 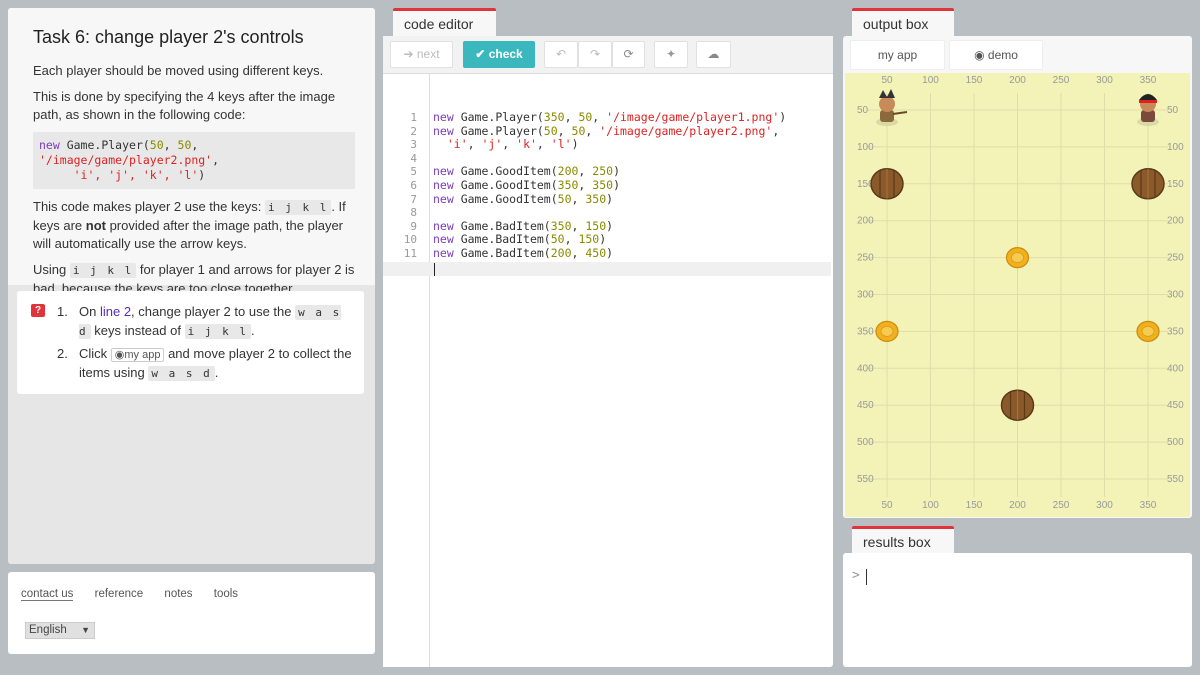 What do you see at coordinates (863, 110) in the screenshot?
I see `y-tick-label: 50` at bounding box center [863, 110].